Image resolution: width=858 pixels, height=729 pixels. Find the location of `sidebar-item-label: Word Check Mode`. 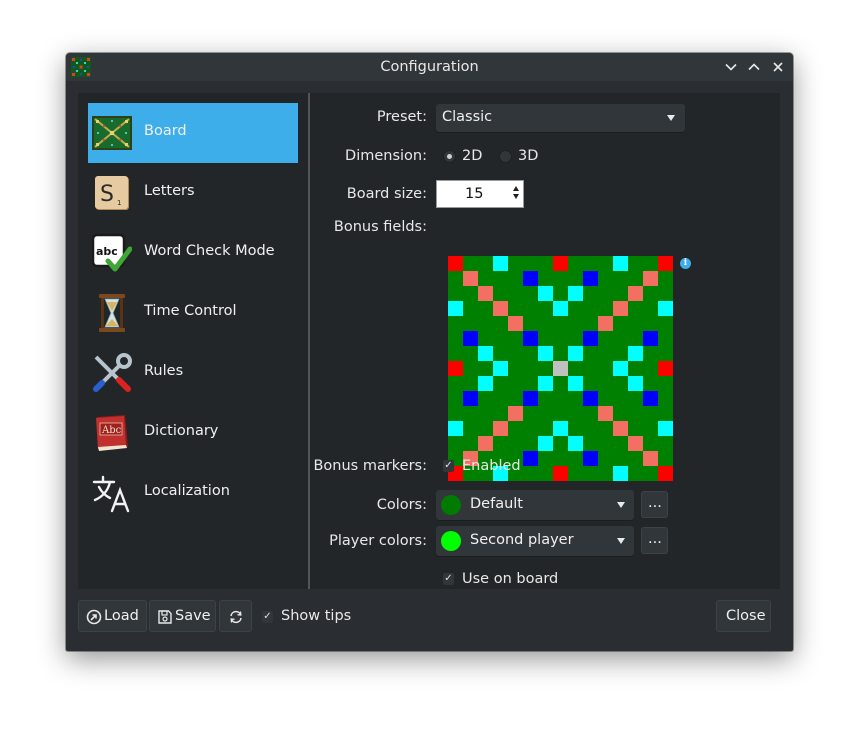

sidebar-item-label: Word Check Mode is located at coordinates (209, 251).